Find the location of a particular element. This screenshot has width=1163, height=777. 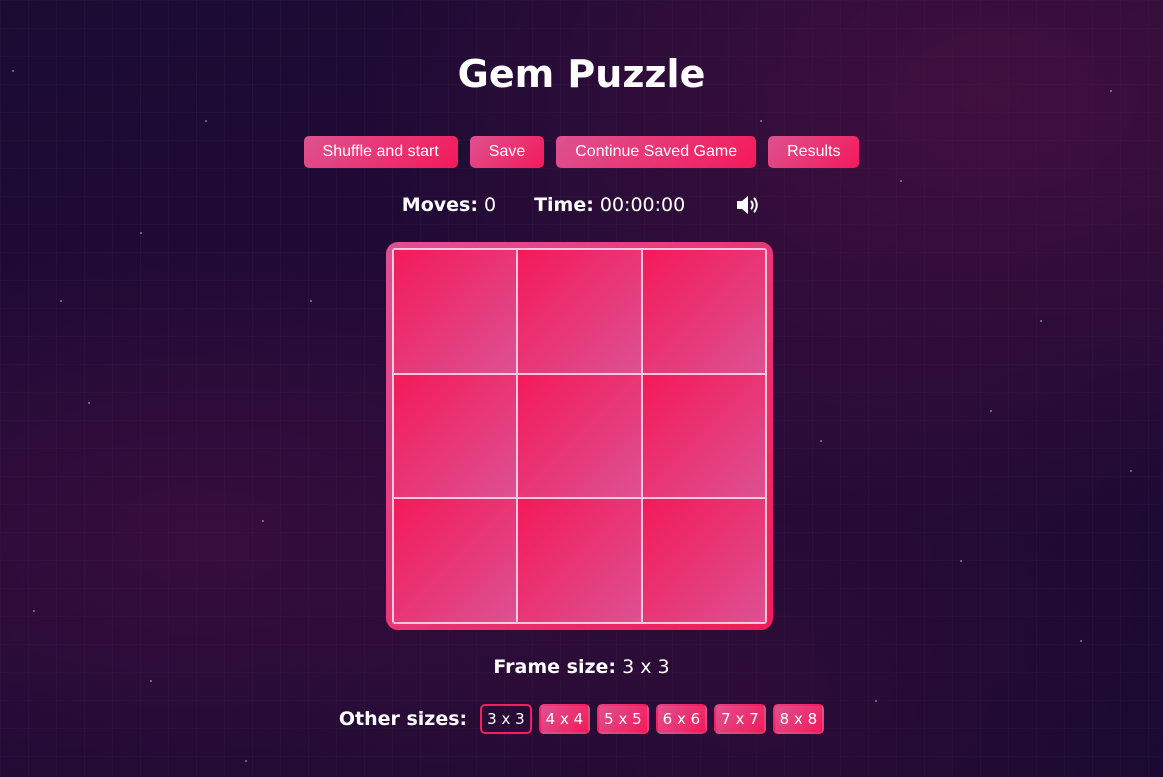

time-value: 00:00:00 is located at coordinates (642, 205).